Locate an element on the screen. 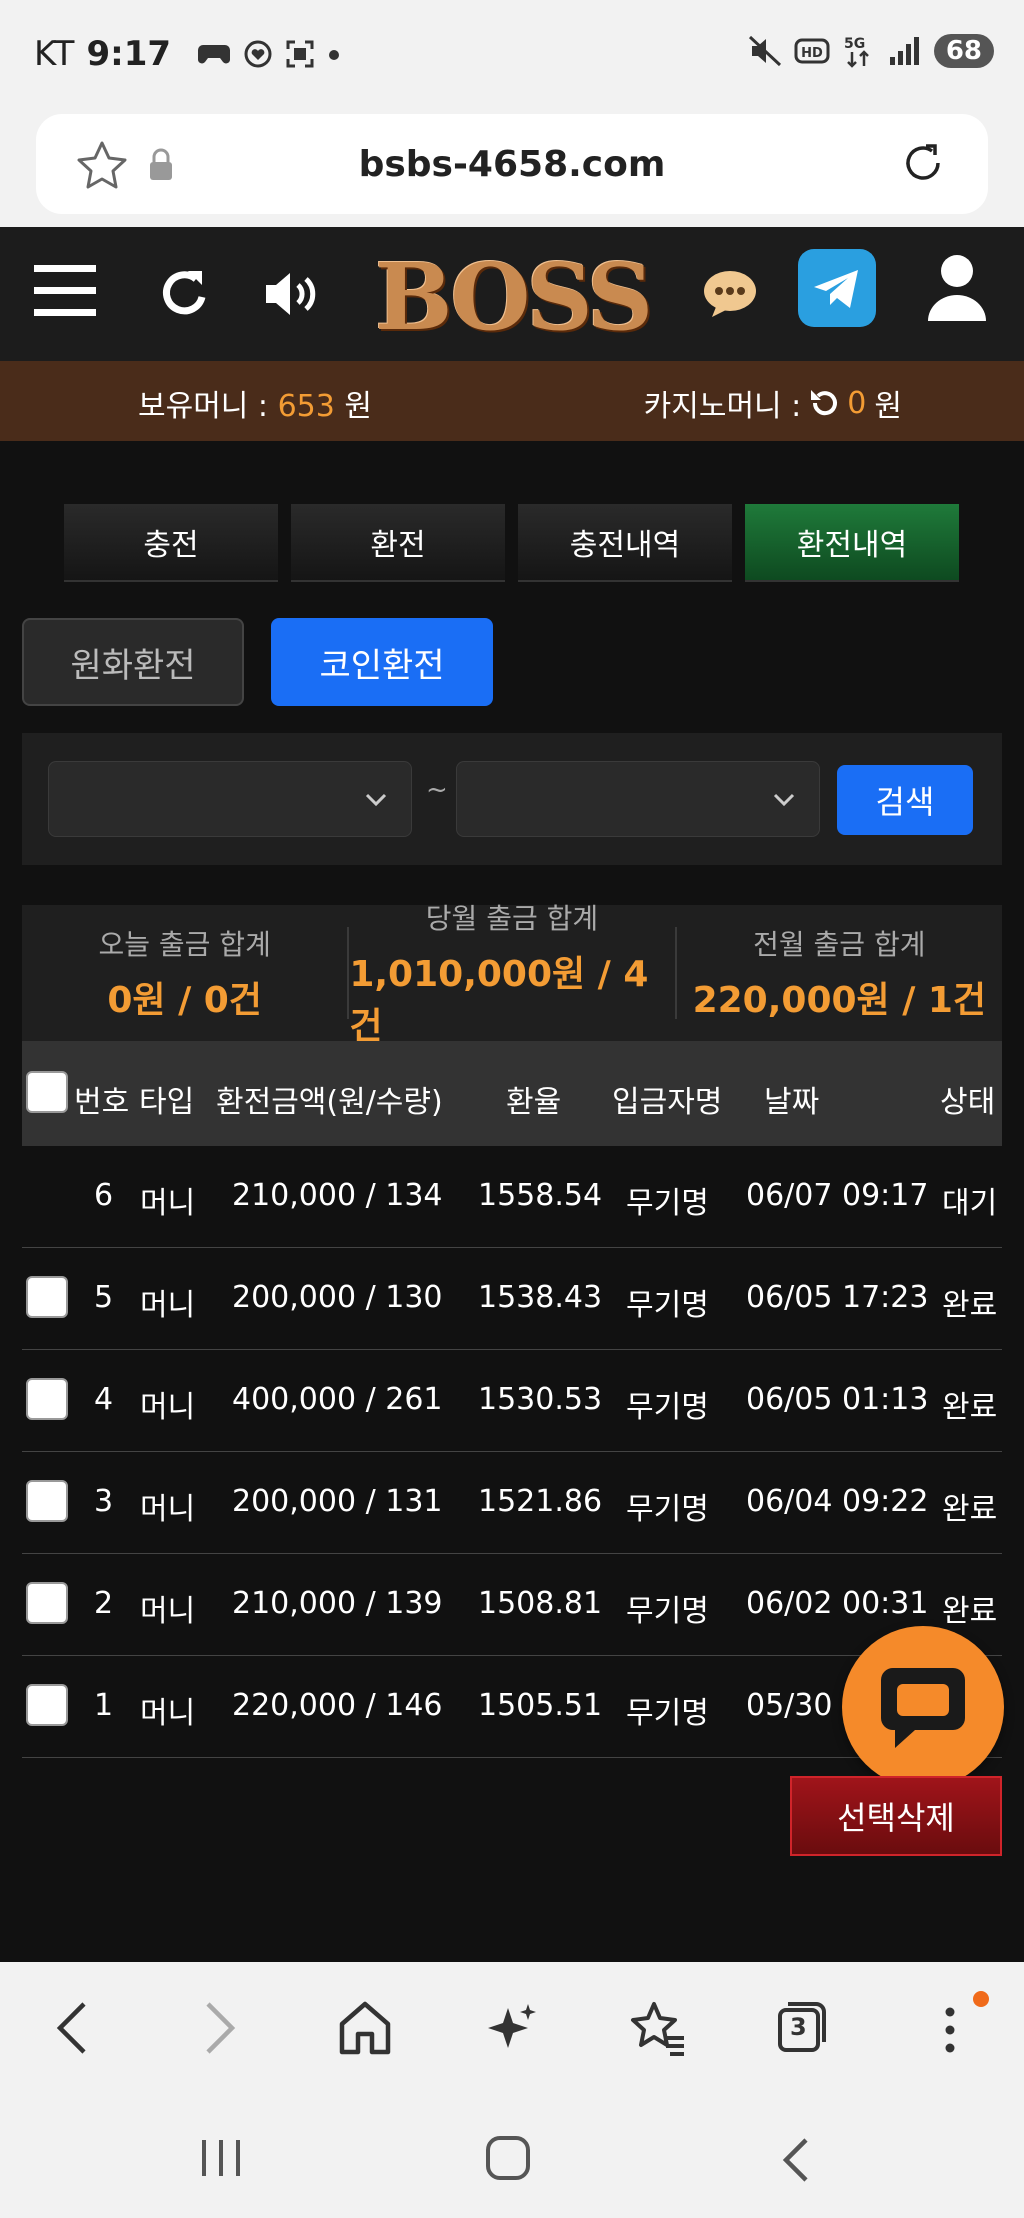 Image resolution: width=1024 pixels, height=2218 pixels. header-amount: 환전금액(원/수량) is located at coordinates (329, 1102).